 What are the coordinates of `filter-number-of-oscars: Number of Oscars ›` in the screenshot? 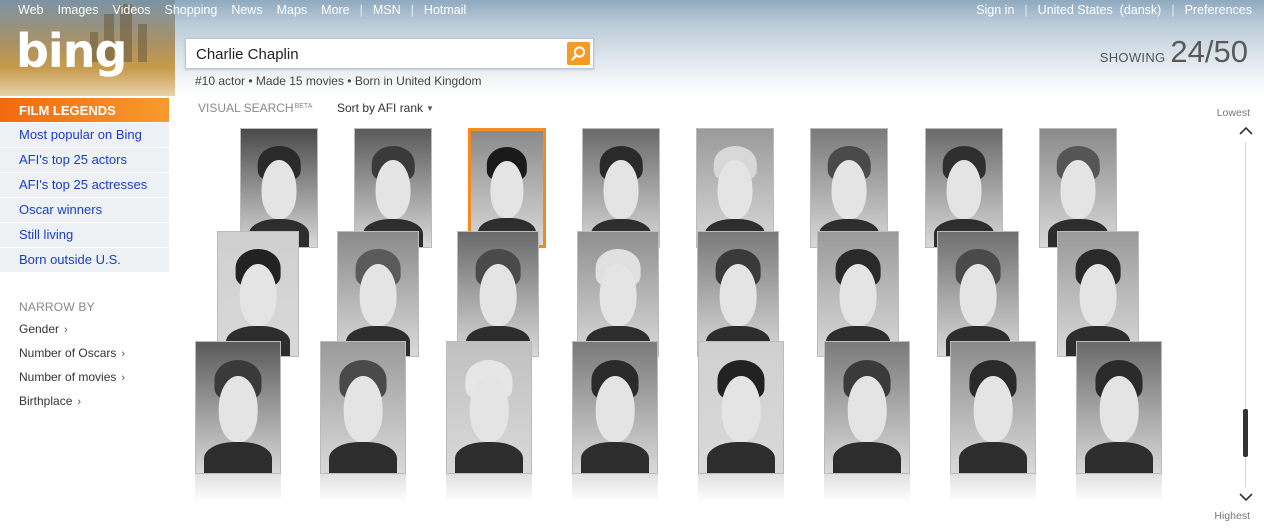 It's located at (72, 358).